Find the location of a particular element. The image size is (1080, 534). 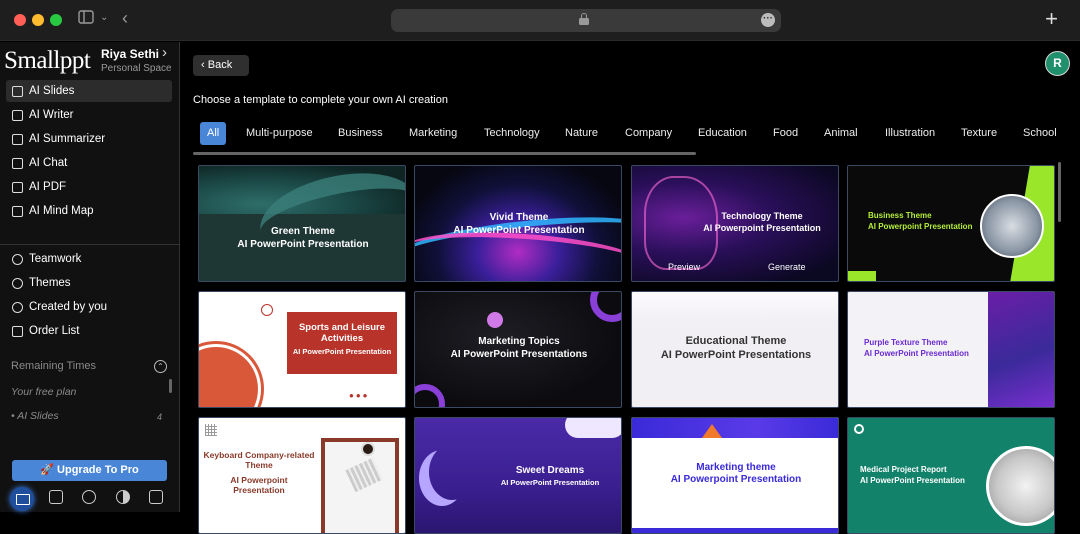

tab-food: Food is located at coordinates (785, 133).